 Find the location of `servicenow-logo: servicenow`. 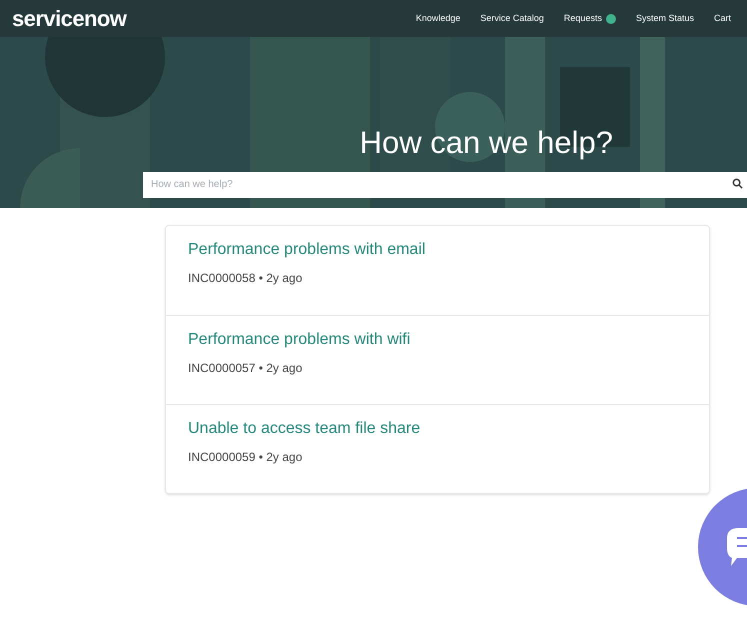

servicenow-logo: servicenow is located at coordinates (69, 18).